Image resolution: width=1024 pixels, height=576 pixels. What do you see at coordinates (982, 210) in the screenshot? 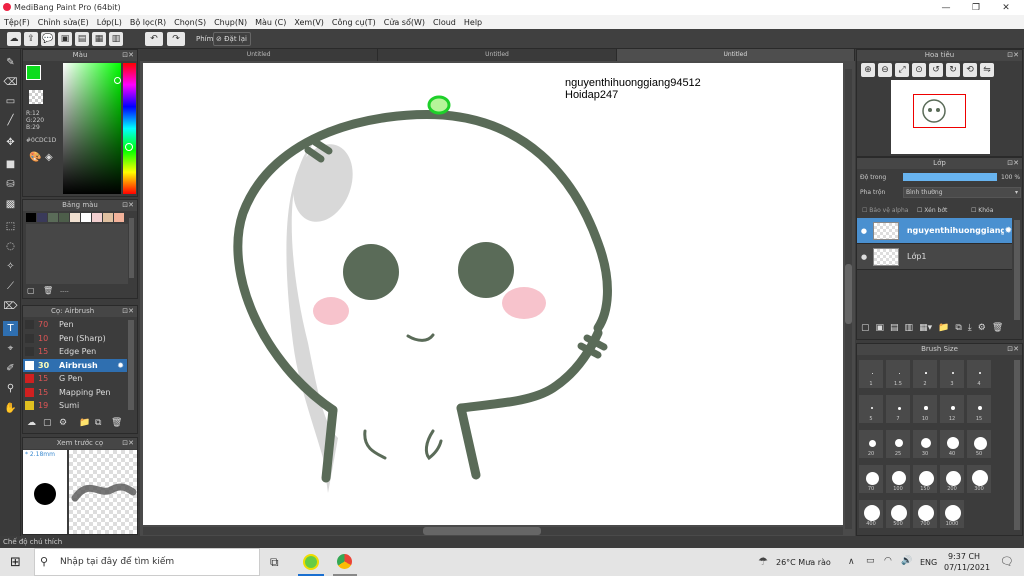
I see `lock-checkbox: ☐ Khóa` at bounding box center [982, 210].